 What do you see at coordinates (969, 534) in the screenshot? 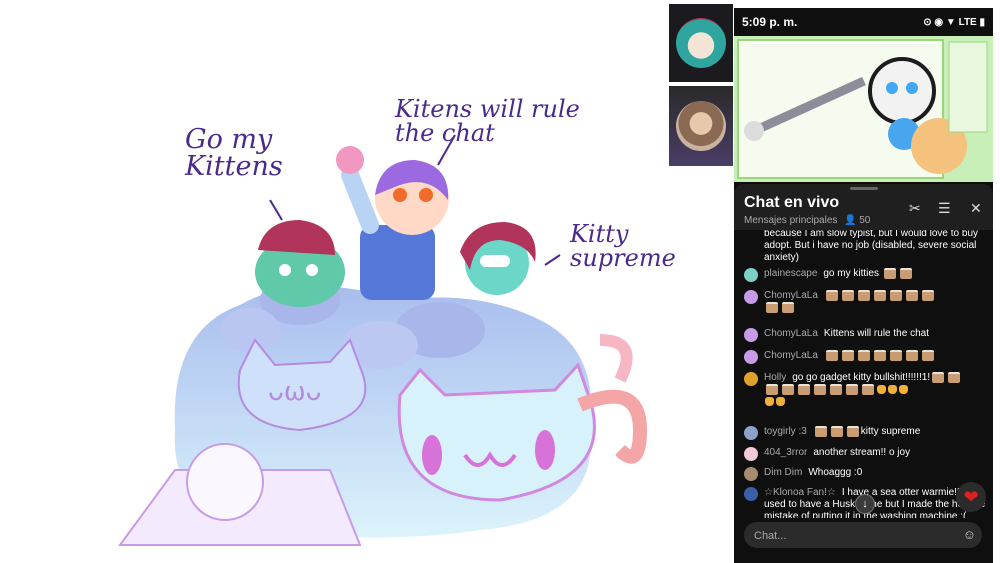
I see `emoji-icon: ☺` at bounding box center [969, 534].